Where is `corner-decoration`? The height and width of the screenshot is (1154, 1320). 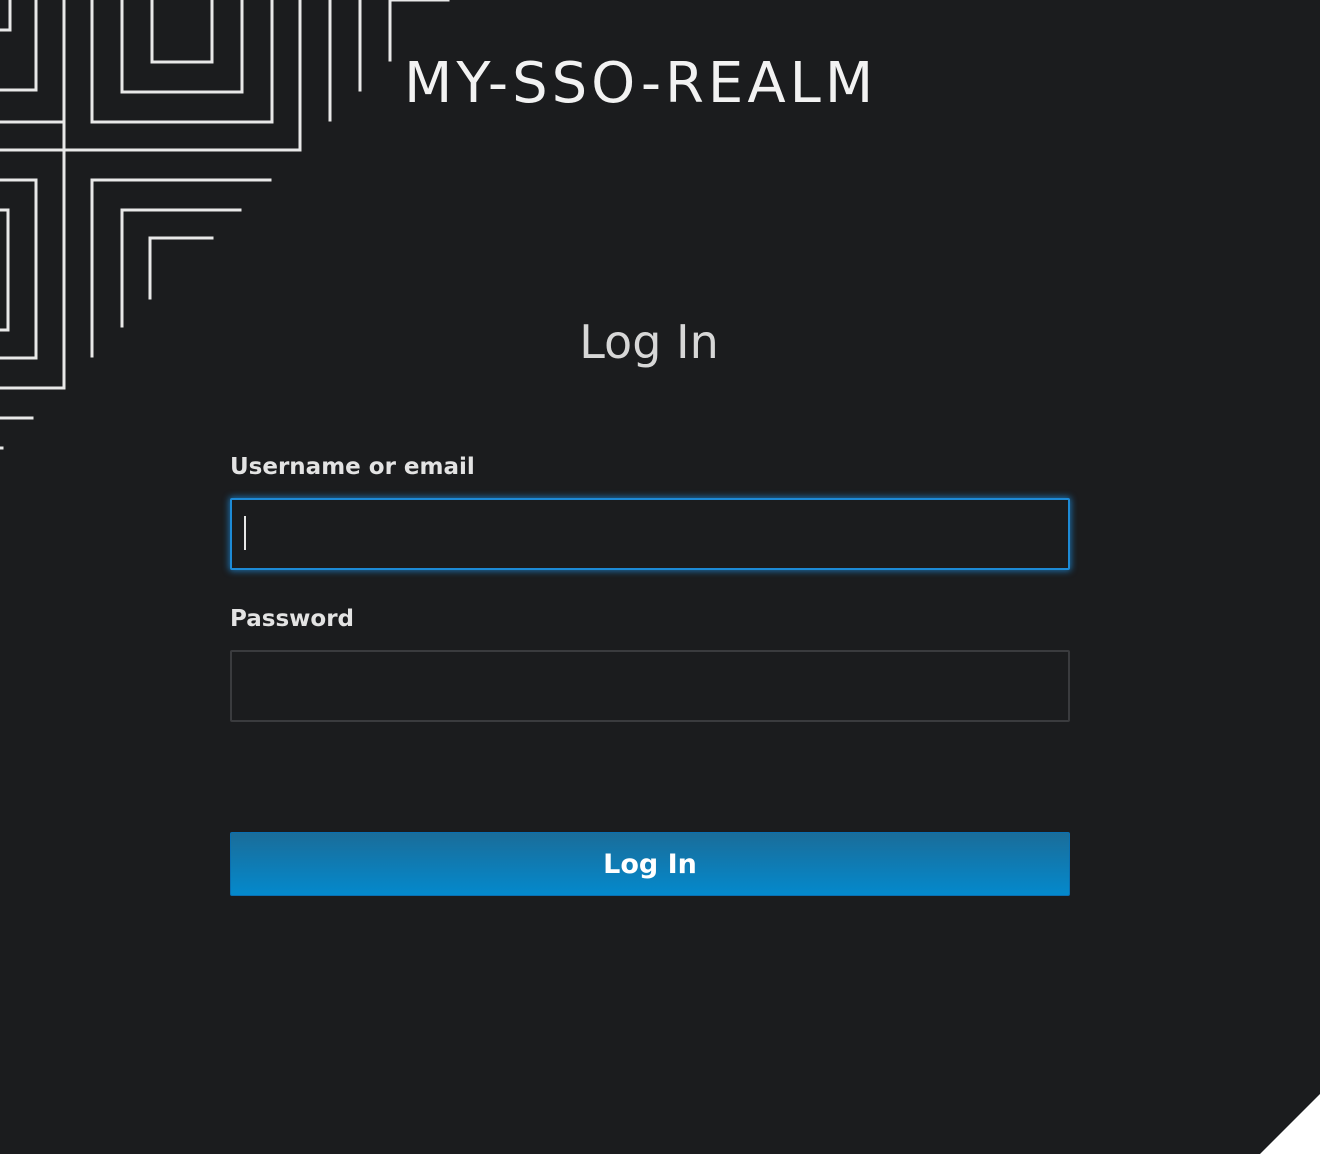 corner-decoration is located at coordinates (1290, 1124).